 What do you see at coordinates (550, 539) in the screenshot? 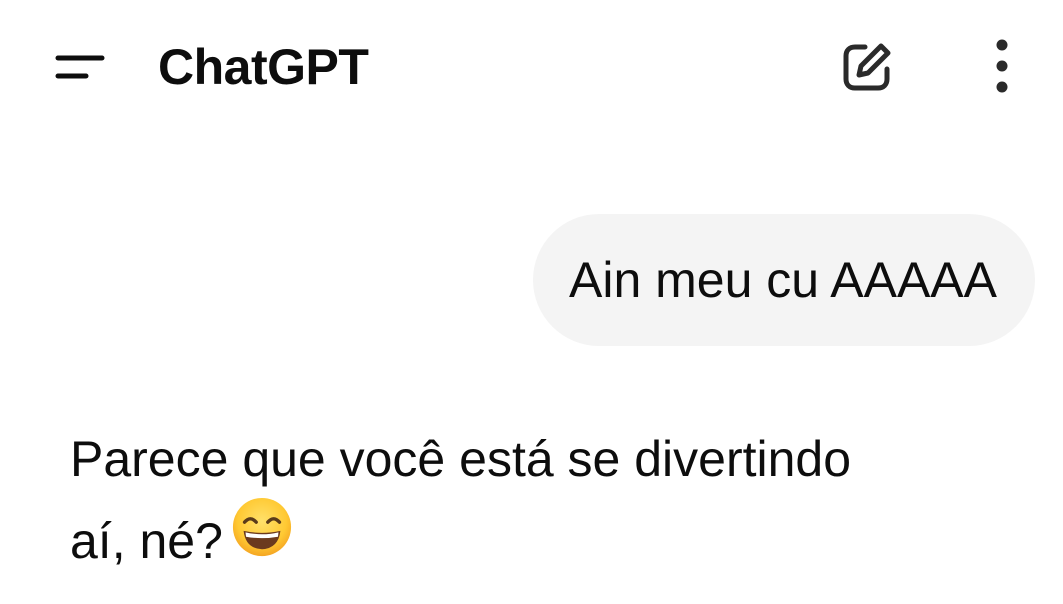
I see `assistant-message-line-2-wrap: aí, né?` at bounding box center [550, 539].